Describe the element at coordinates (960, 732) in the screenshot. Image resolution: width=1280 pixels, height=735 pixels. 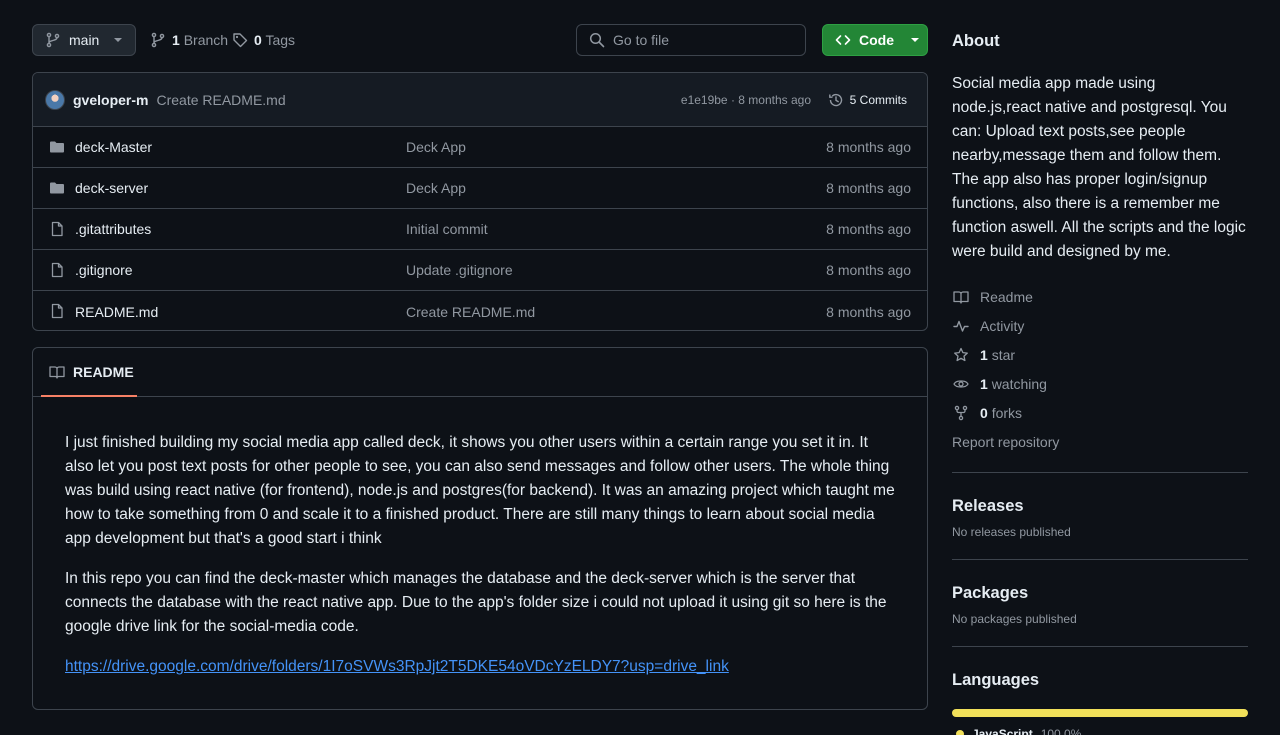
I see `language-color-dot` at that location.